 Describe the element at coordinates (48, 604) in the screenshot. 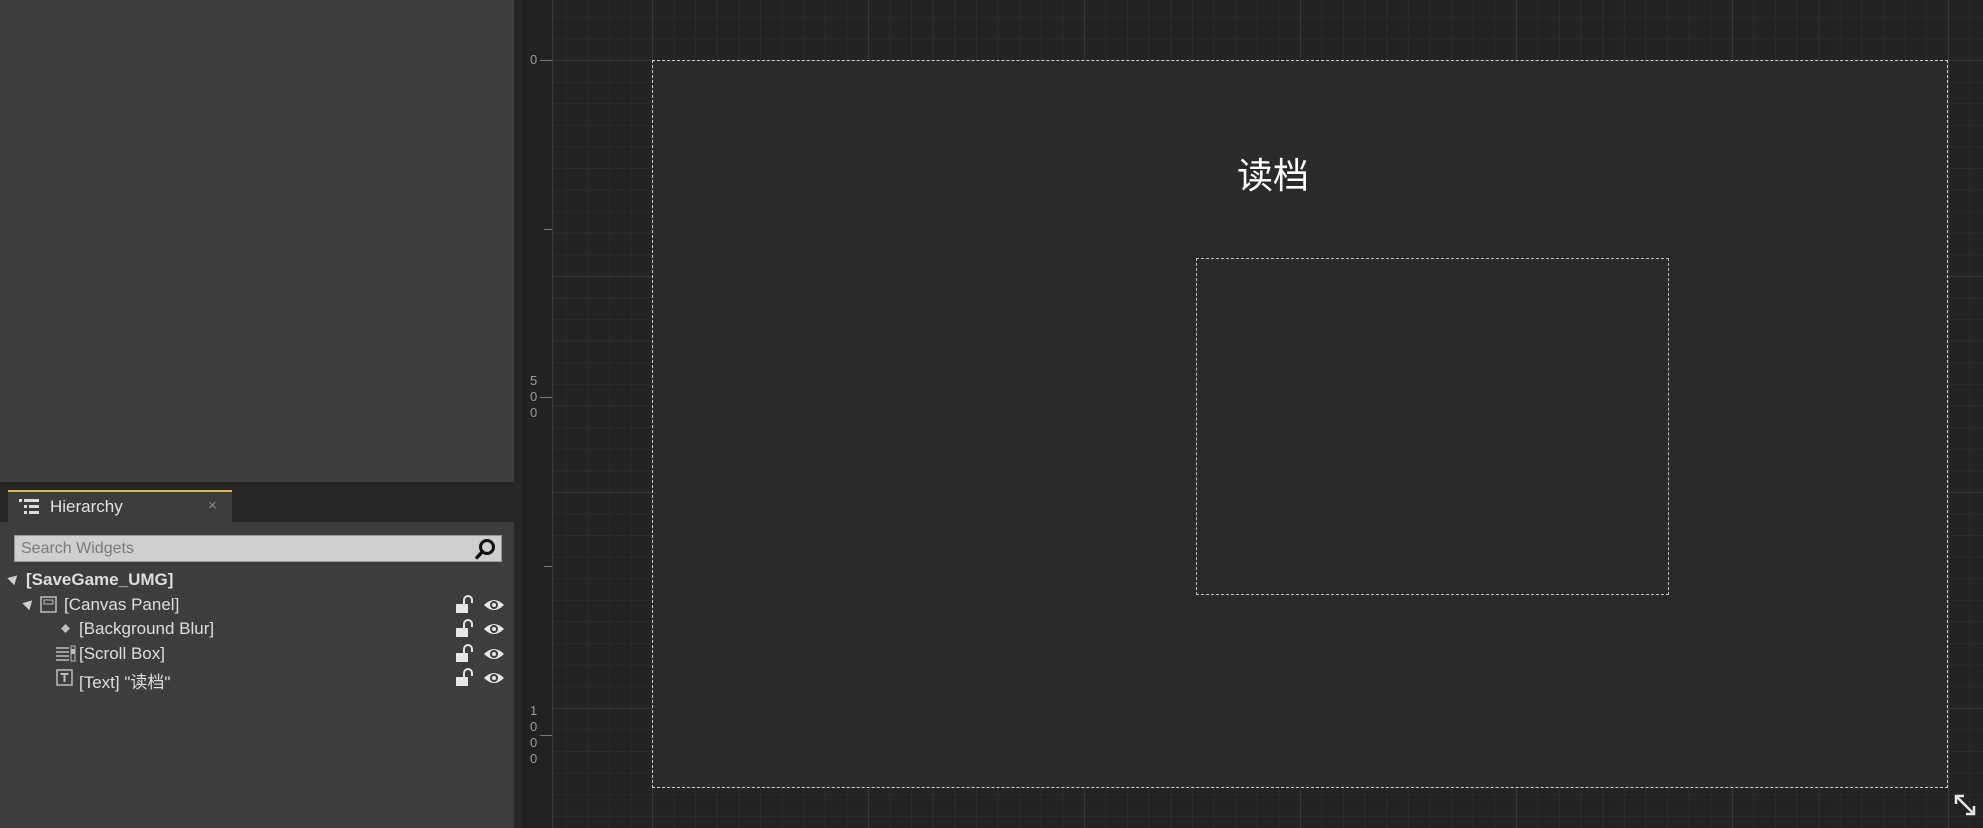

I see `canvas-panel-icon` at that location.